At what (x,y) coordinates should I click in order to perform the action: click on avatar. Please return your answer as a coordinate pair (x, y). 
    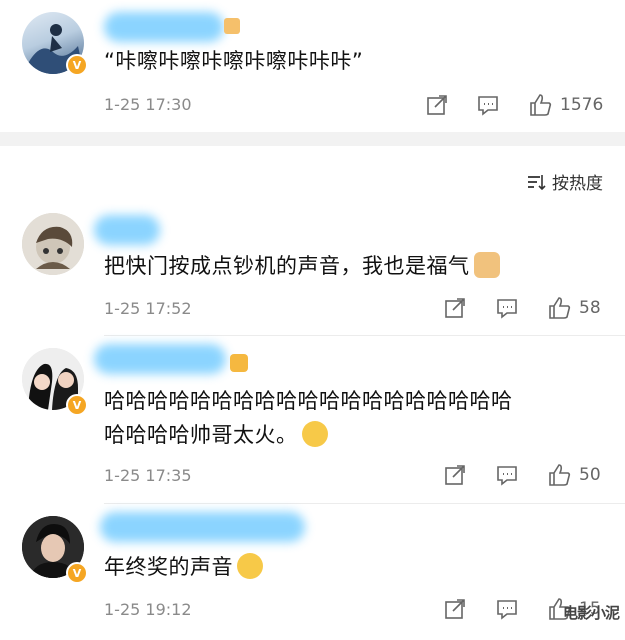
    Looking at the image, I should click on (53, 244).